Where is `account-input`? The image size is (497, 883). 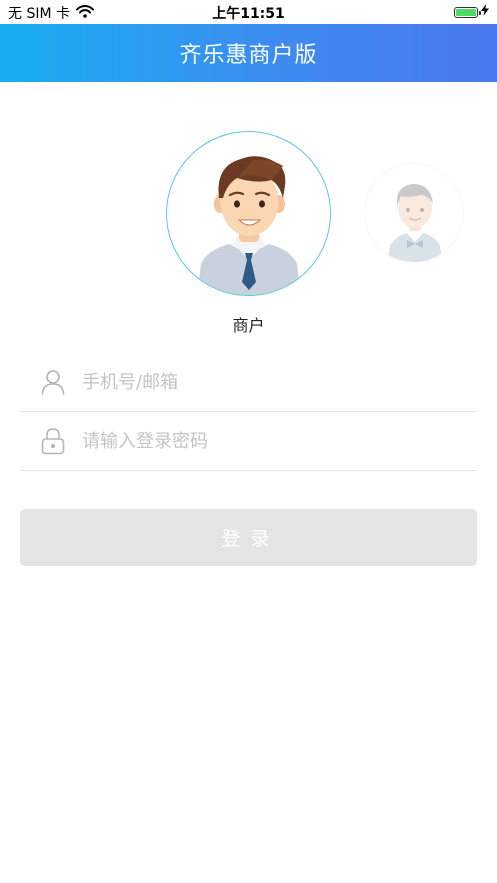 account-input is located at coordinates (262, 382).